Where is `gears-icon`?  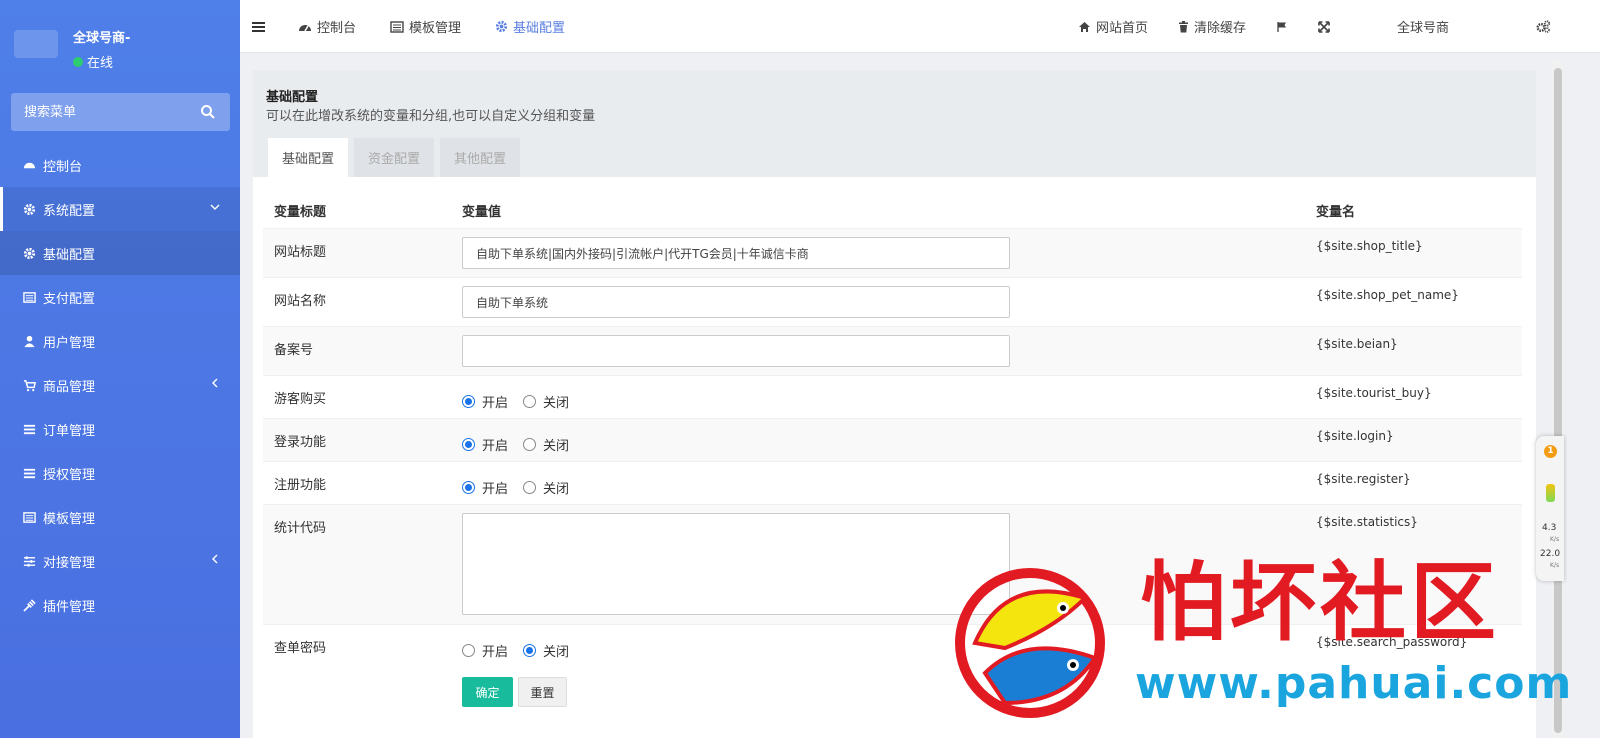
gears-icon is located at coordinates (1543, 26).